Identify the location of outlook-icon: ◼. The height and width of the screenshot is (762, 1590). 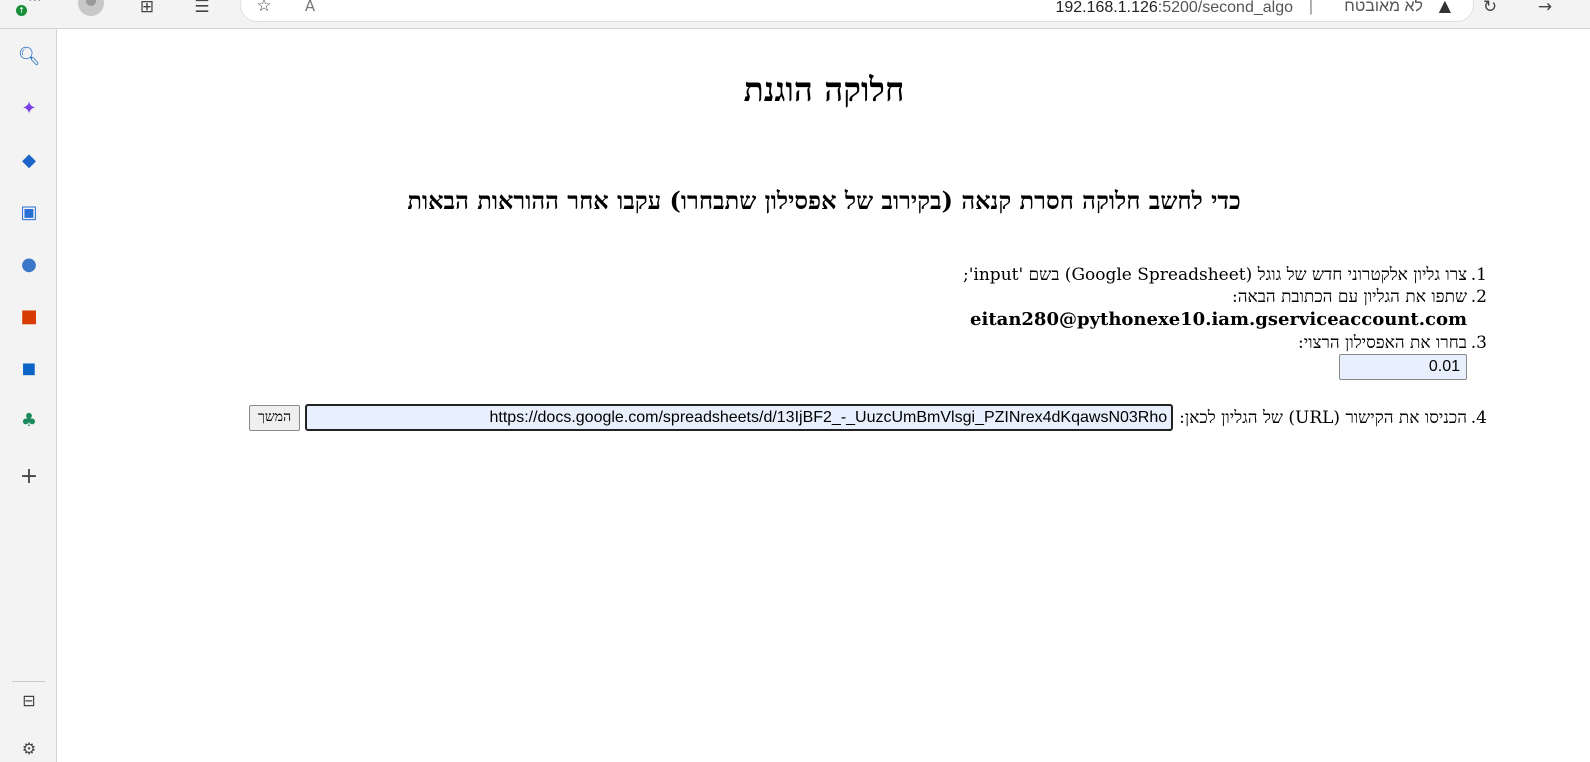
(29, 368).